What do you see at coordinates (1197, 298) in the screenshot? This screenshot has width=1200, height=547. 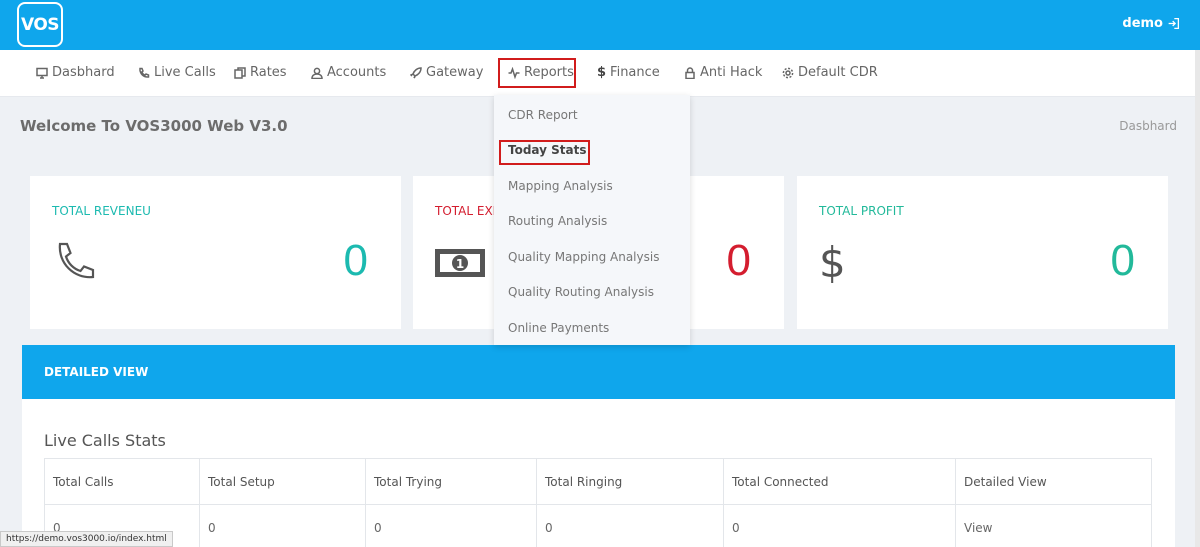 I see `scrollbar` at bounding box center [1197, 298].